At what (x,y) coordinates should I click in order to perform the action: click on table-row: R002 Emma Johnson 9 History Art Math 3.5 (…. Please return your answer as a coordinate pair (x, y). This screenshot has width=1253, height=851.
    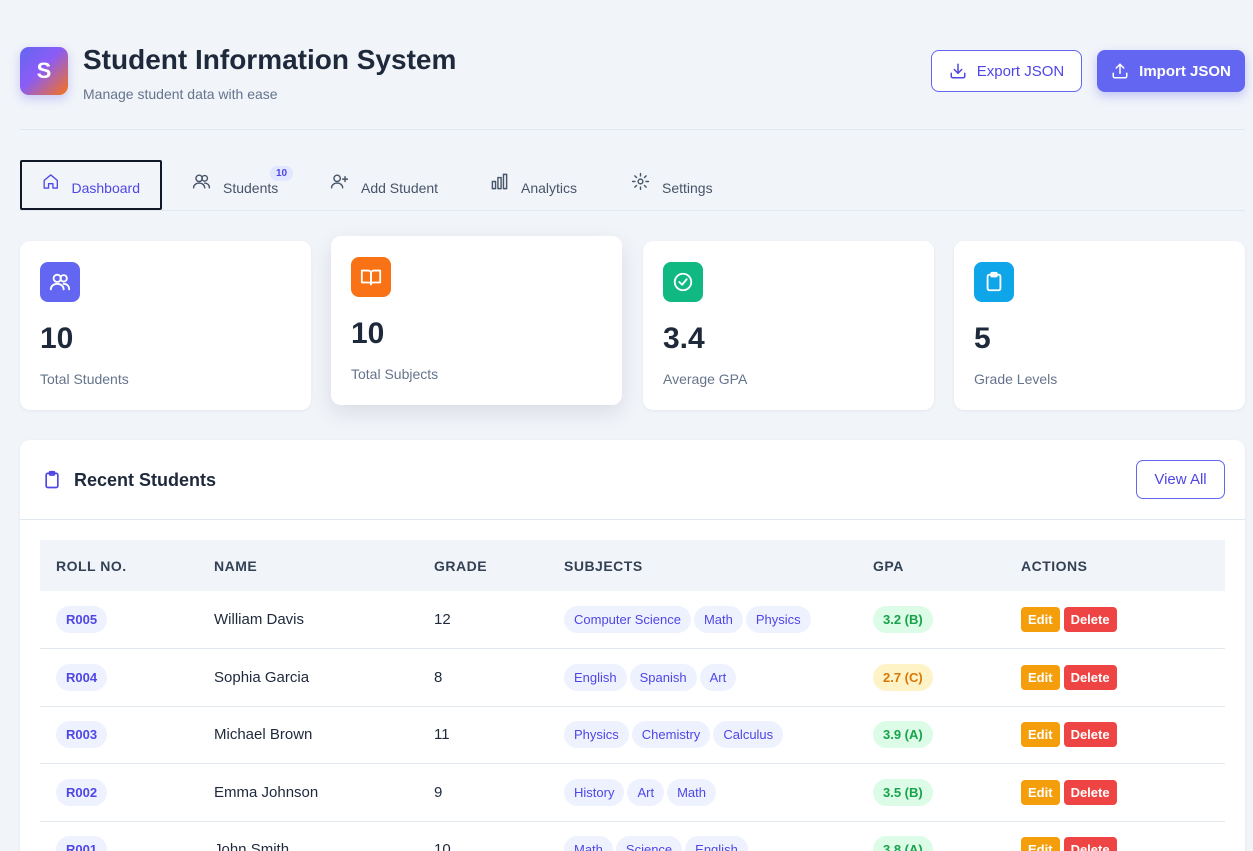
    Looking at the image, I should click on (632, 792).